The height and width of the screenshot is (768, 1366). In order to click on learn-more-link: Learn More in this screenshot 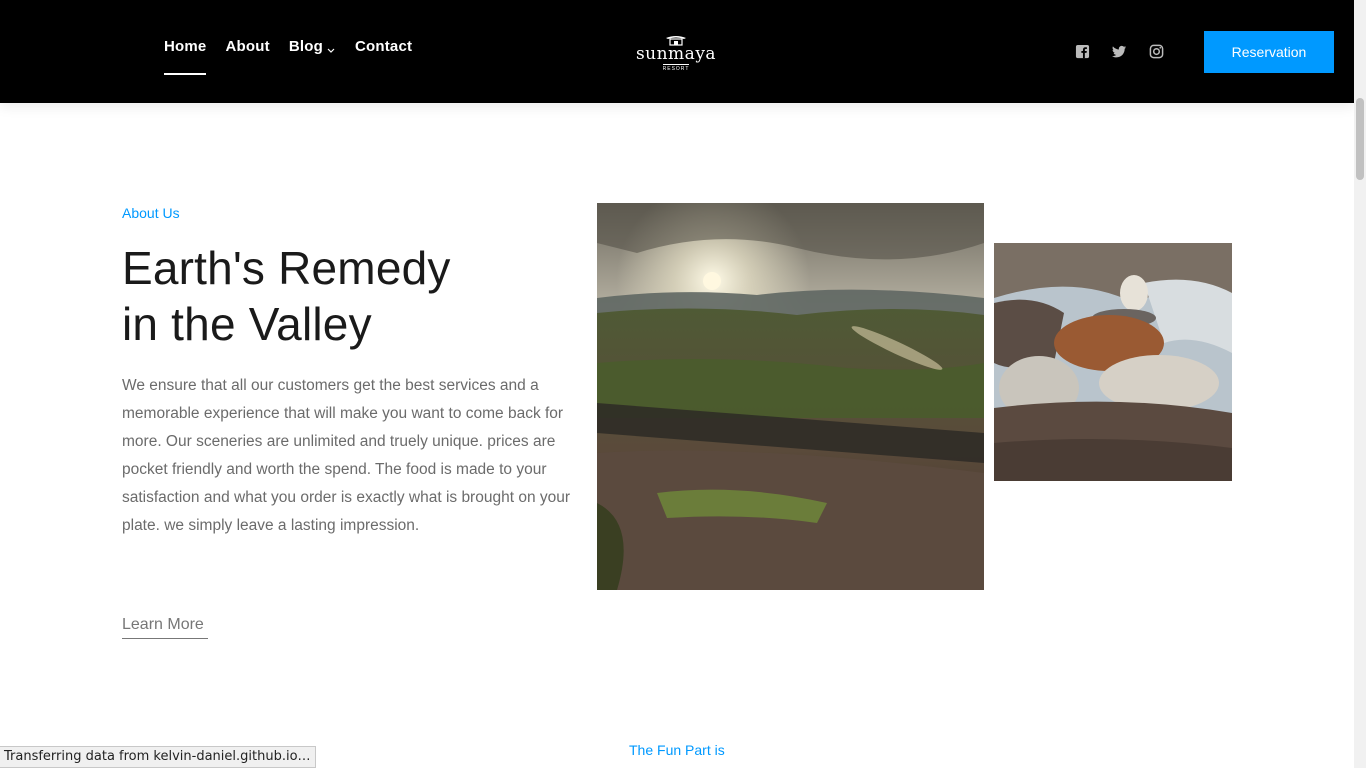, I will do `click(165, 627)`.